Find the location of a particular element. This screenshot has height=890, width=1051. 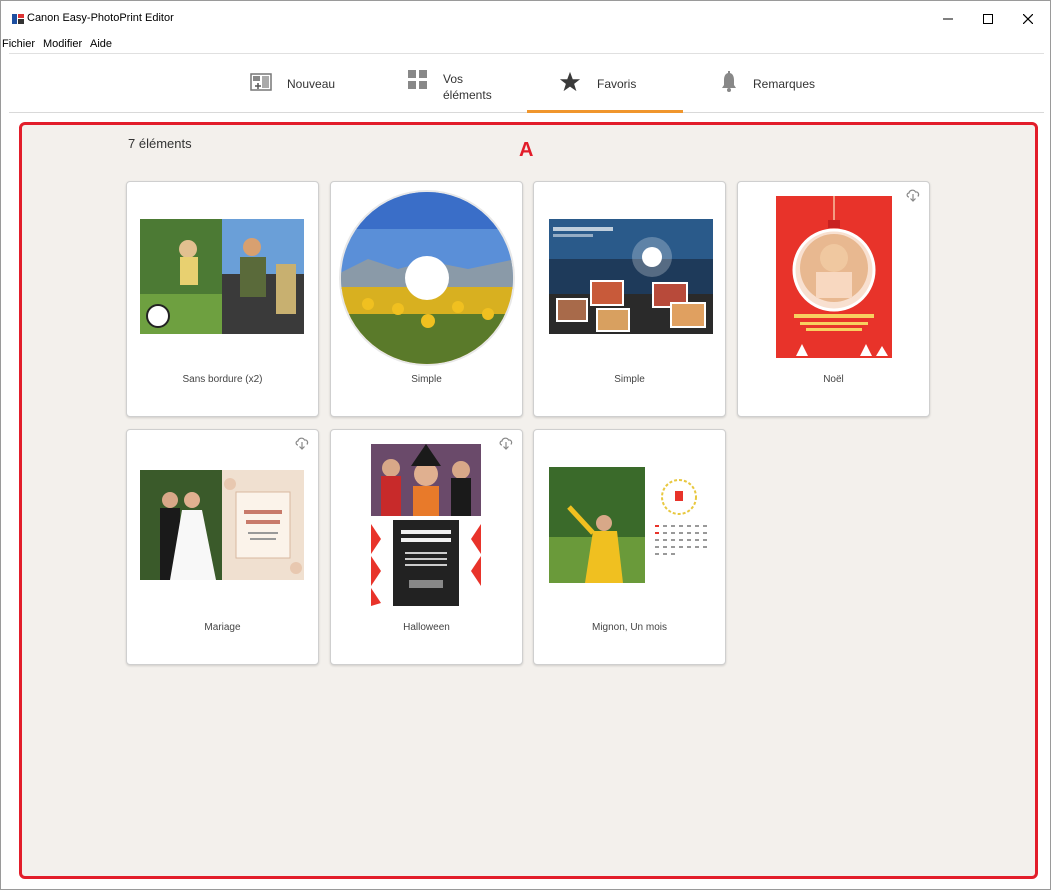

close-button is located at coordinates (1028, 19).